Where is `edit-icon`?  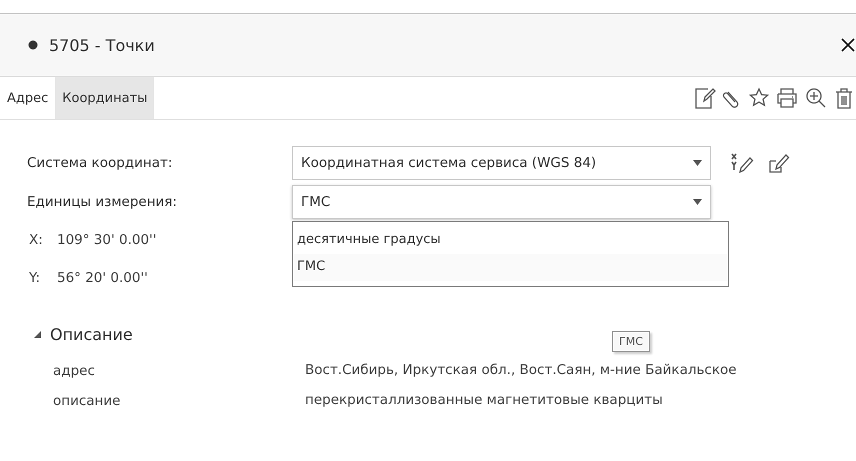 edit-icon is located at coordinates (705, 98).